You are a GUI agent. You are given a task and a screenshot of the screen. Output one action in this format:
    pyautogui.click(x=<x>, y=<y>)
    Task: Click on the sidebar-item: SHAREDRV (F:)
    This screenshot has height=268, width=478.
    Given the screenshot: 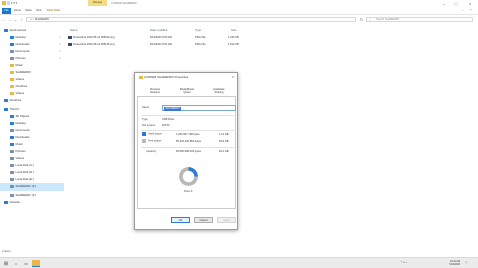 What is the action you would take?
    pyautogui.click(x=32, y=187)
    